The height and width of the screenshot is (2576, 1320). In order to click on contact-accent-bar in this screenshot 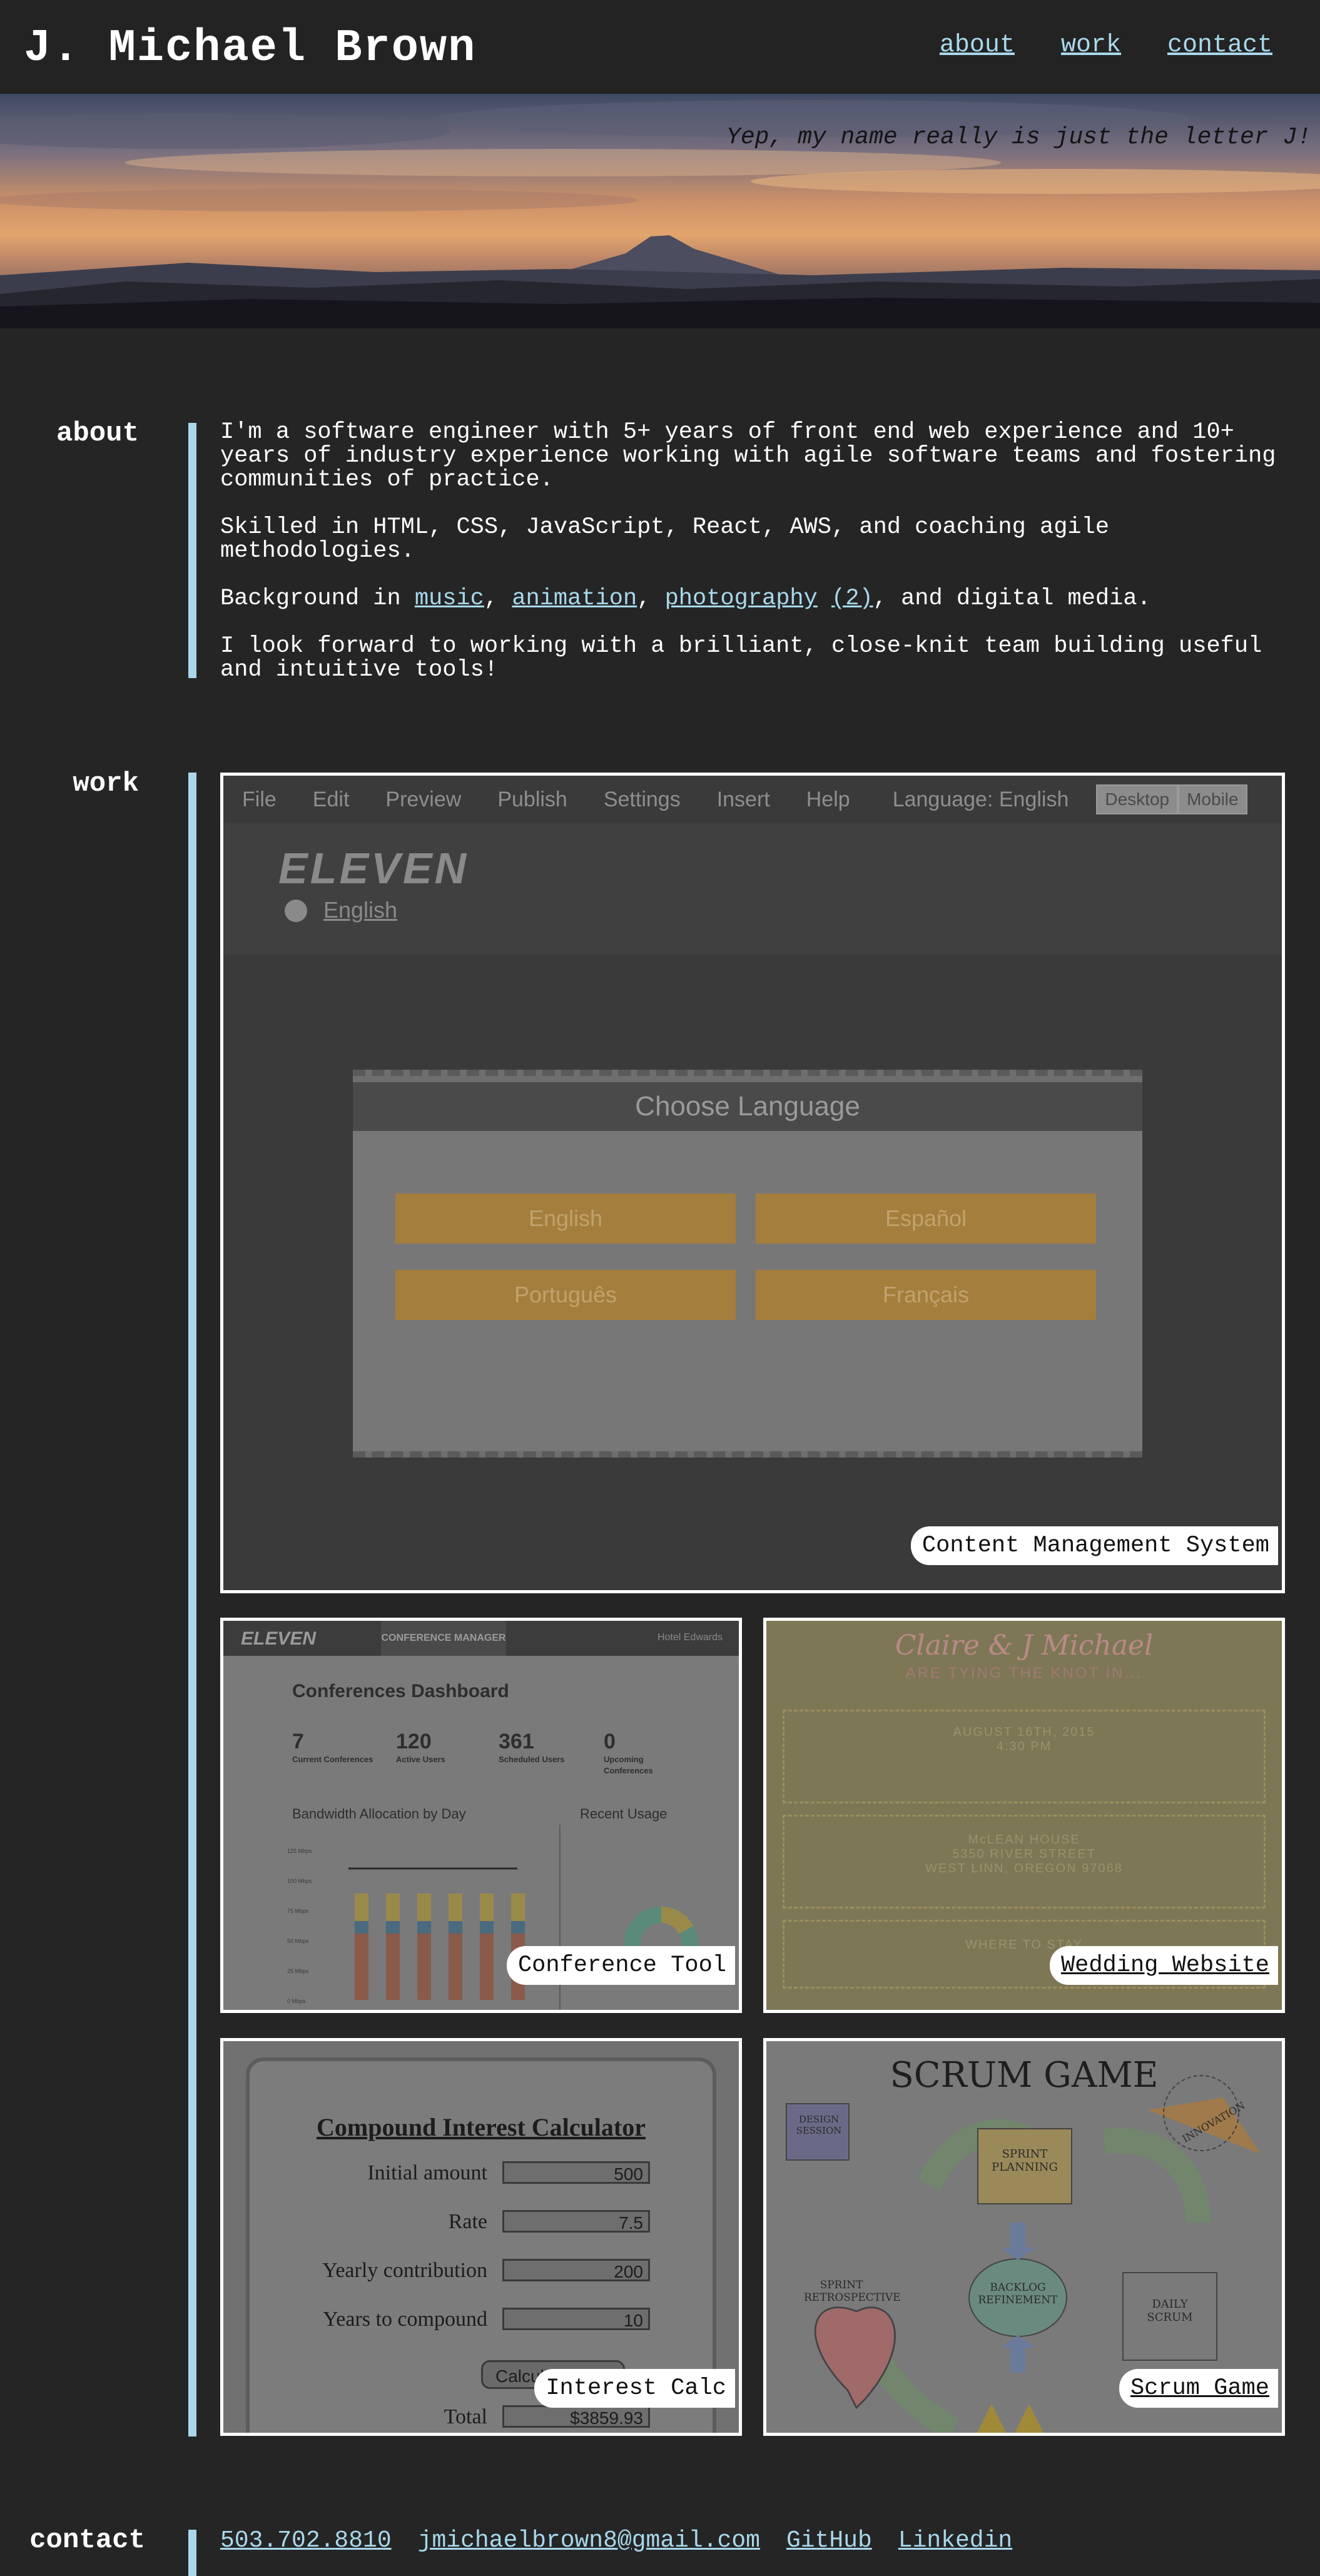, I will do `click(192, 2553)`.